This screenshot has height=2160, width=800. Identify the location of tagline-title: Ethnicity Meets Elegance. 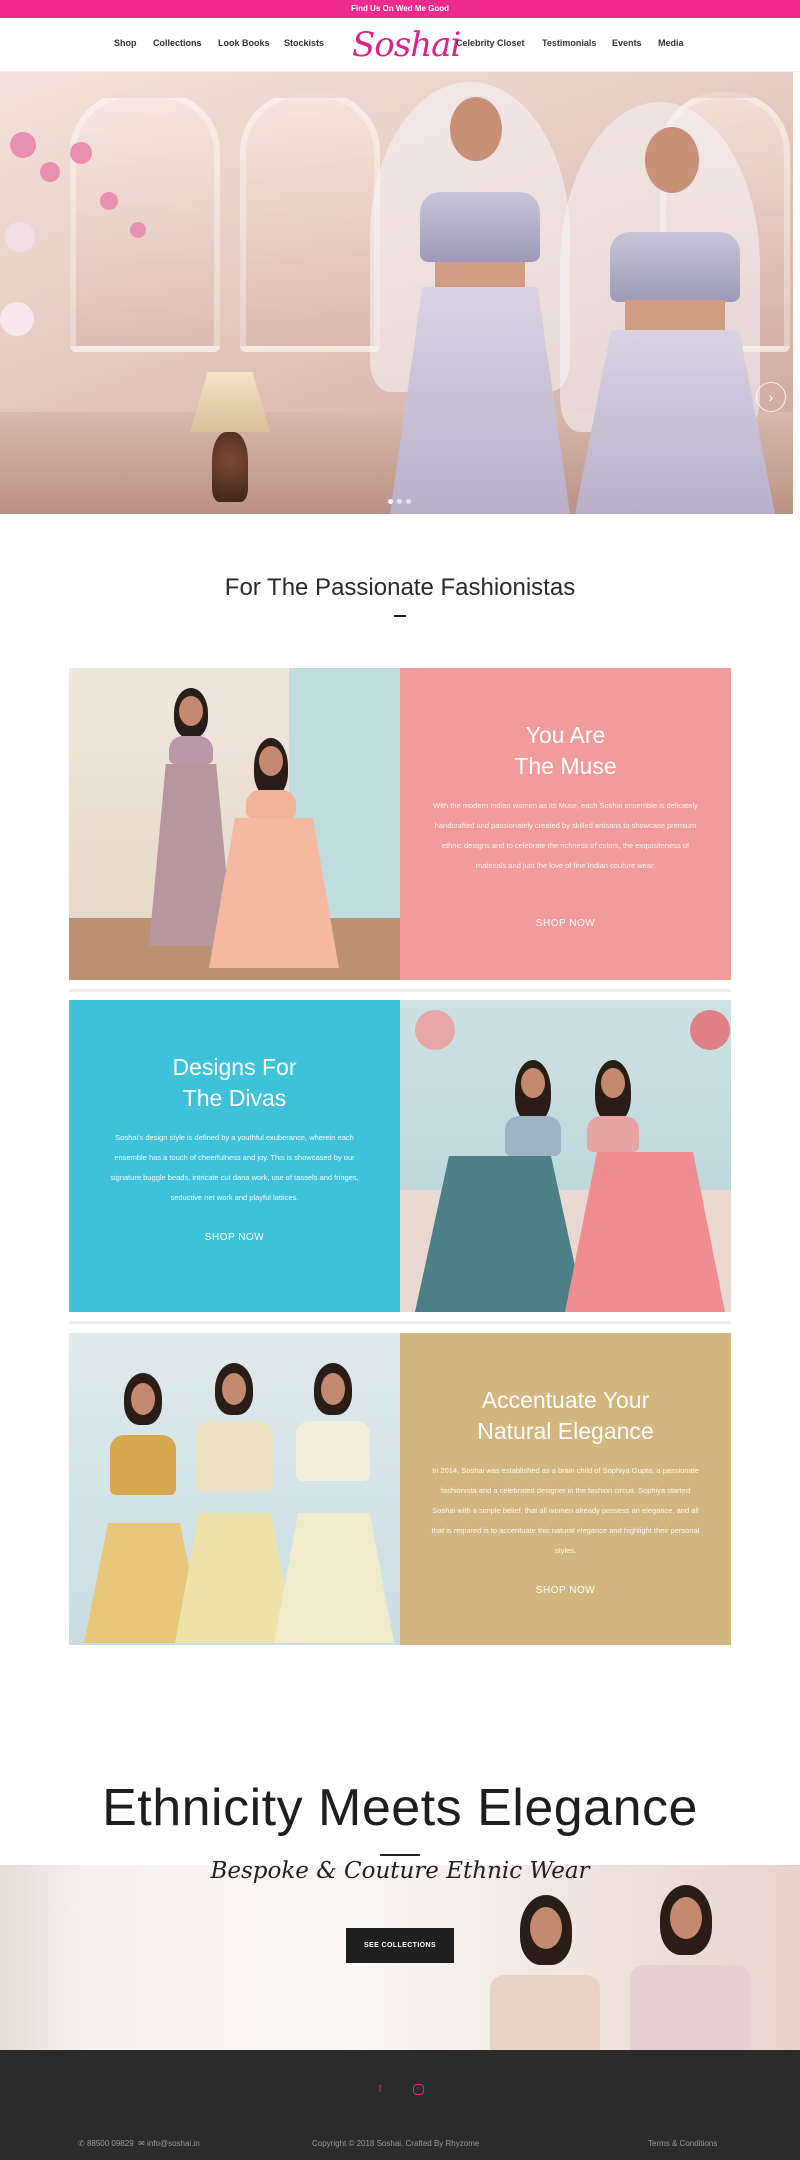
(400, 1808).